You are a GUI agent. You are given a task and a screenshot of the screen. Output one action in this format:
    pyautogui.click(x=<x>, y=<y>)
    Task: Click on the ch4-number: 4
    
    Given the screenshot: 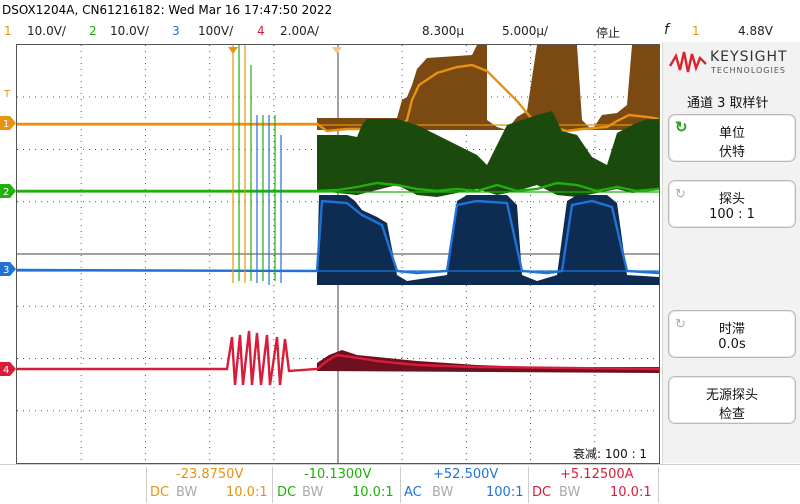 What is the action you would take?
    pyautogui.click(x=261, y=31)
    